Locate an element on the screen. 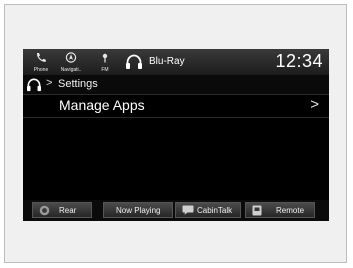  rear-button: Rear is located at coordinates (62, 210).